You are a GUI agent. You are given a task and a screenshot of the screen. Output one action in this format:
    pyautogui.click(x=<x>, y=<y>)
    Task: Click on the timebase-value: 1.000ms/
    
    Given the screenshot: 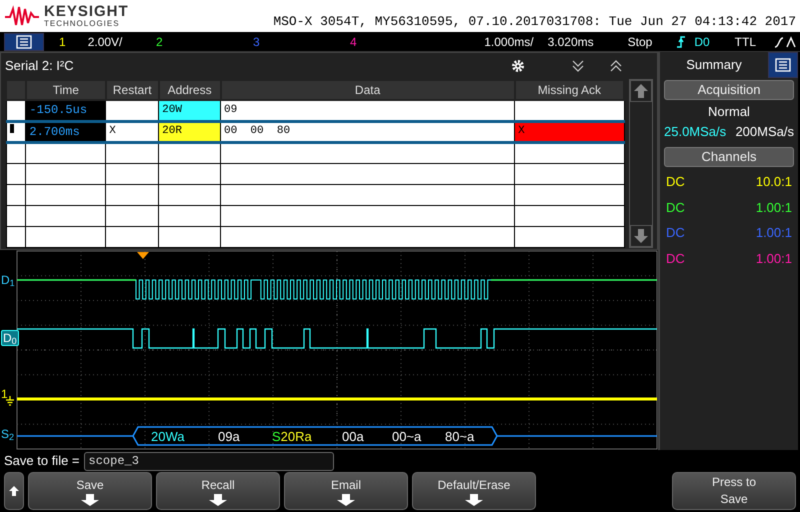 What is the action you would take?
    pyautogui.click(x=509, y=42)
    